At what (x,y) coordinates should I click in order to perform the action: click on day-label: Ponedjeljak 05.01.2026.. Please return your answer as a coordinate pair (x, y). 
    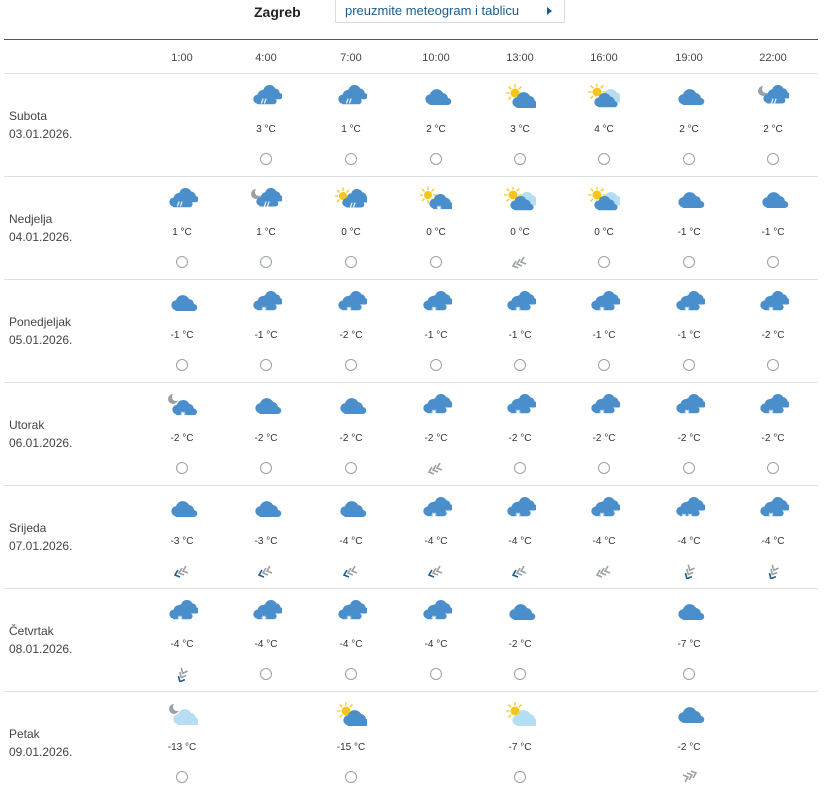
    Looking at the image, I should click on (40, 331).